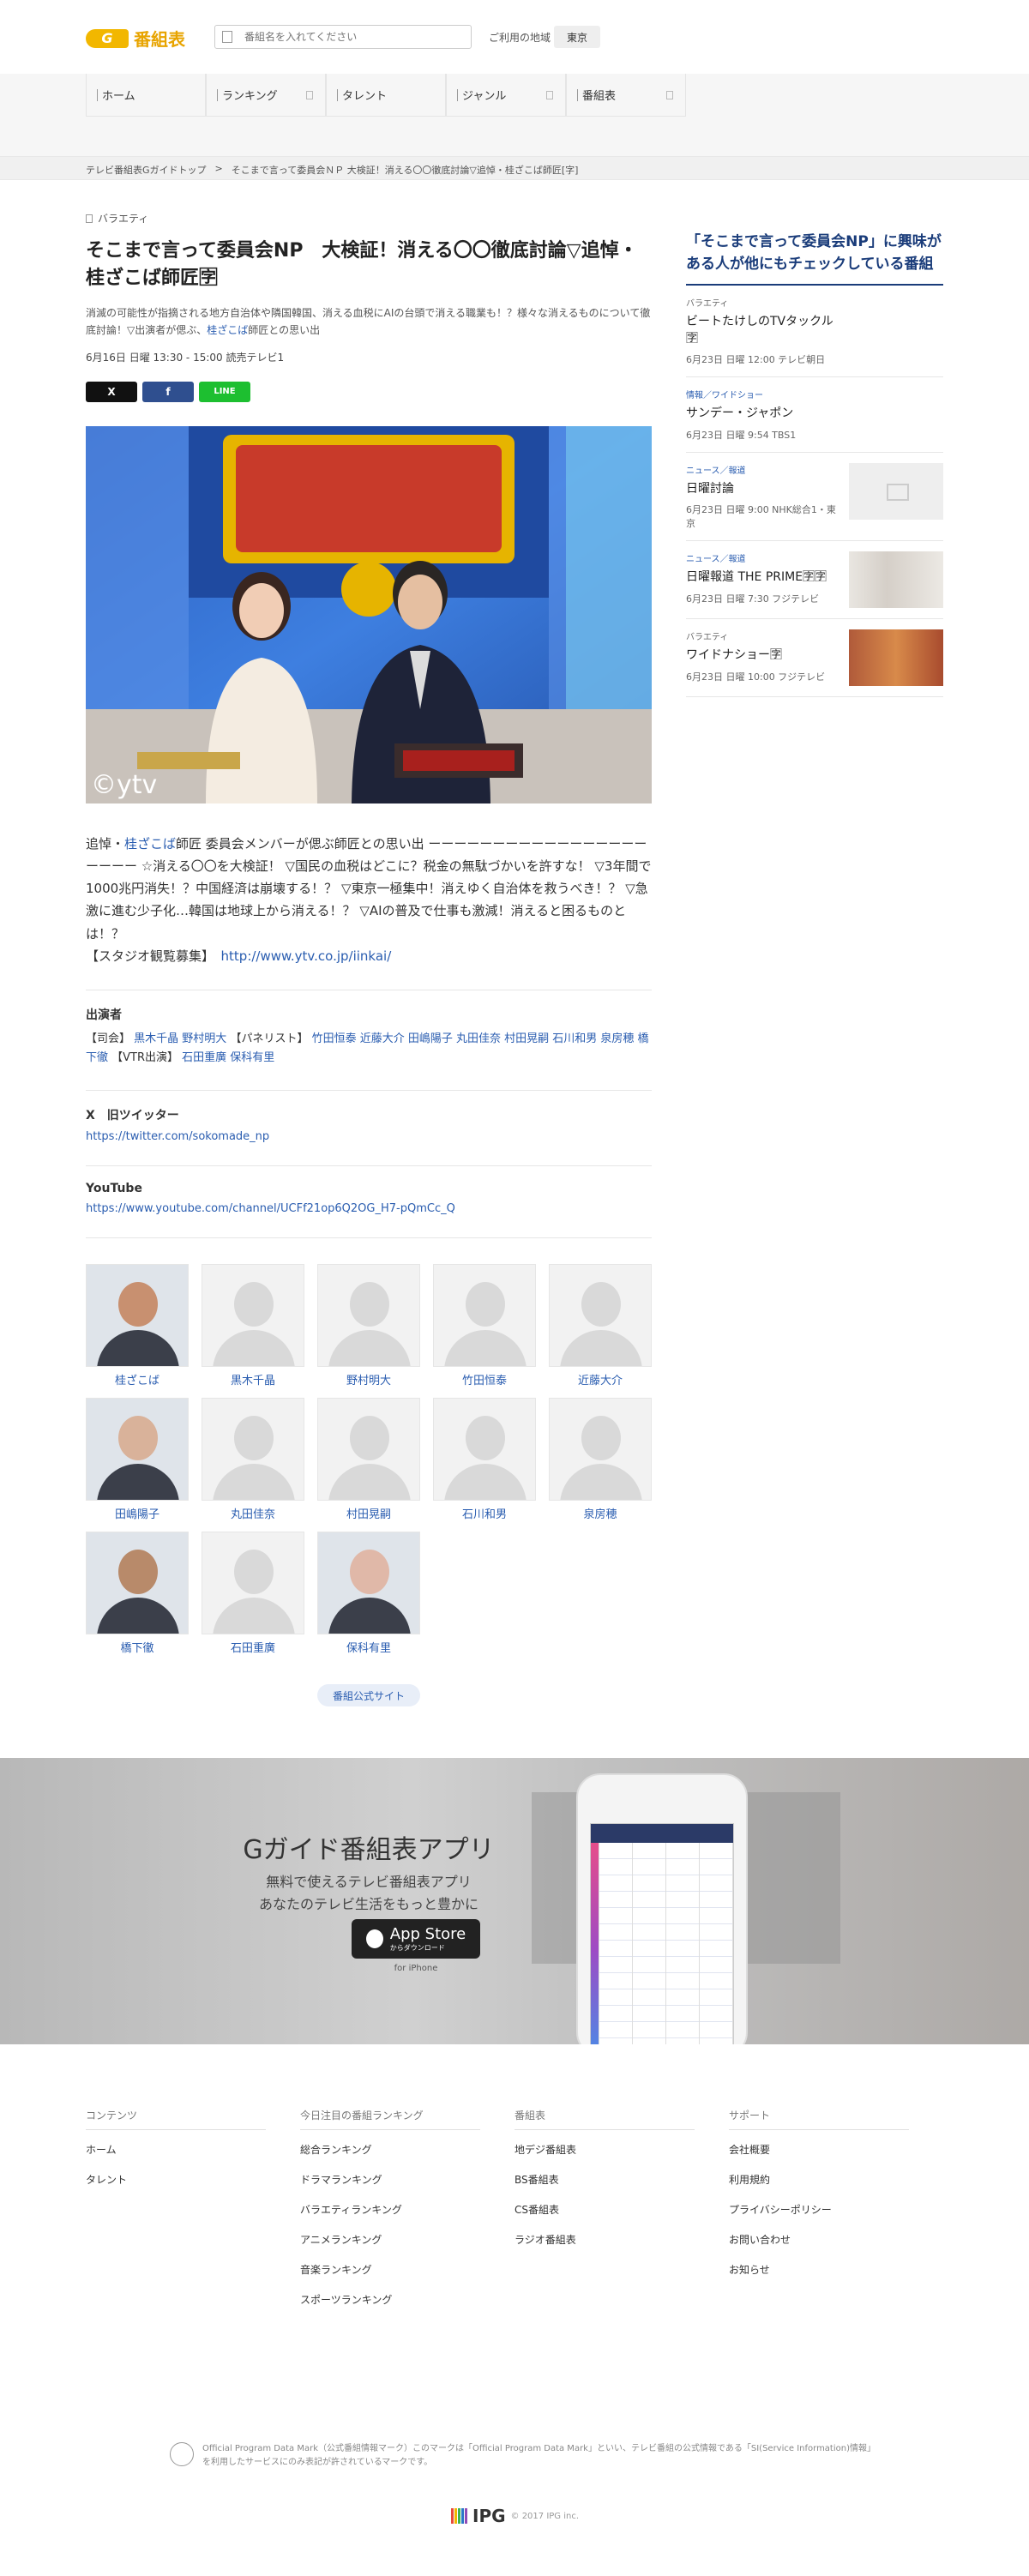 This screenshot has width=1029, height=2576. Describe the element at coordinates (368, 1459) in the screenshot. I see `talent-card: 村田晃嗣` at that location.